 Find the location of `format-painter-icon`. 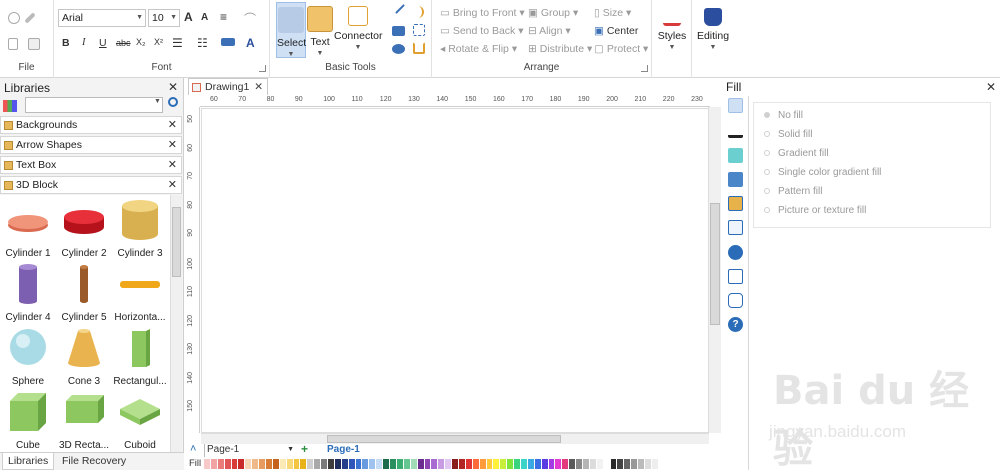

format-painter-icon is located at coordinates (14, 18).